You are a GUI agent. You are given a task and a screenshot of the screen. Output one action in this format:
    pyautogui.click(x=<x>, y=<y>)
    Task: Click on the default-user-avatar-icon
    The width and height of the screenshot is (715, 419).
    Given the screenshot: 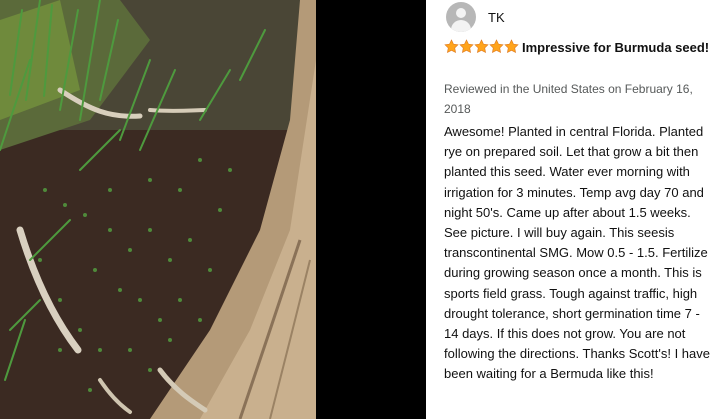 What is the action you would take?
    pyautogui.click(x=461, y=17)
    